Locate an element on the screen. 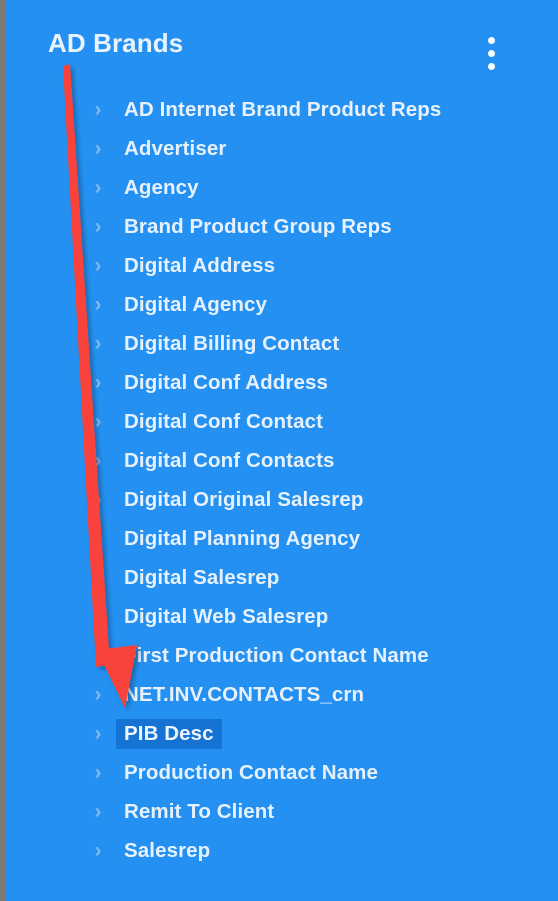 This screenshot has width=558, height=901. tree-item-label: Digital Conf Contacts is located at coordinates (229, 460).